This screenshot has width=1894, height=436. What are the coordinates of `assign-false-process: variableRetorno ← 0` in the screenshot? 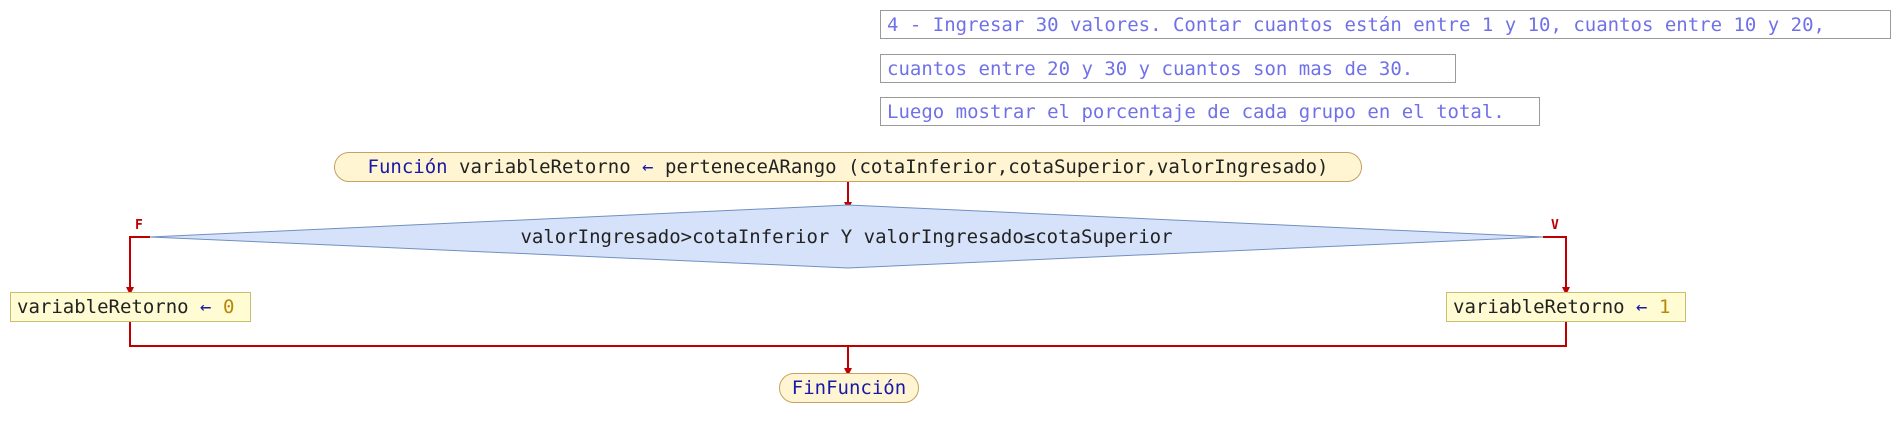 It's located at (130, 307).